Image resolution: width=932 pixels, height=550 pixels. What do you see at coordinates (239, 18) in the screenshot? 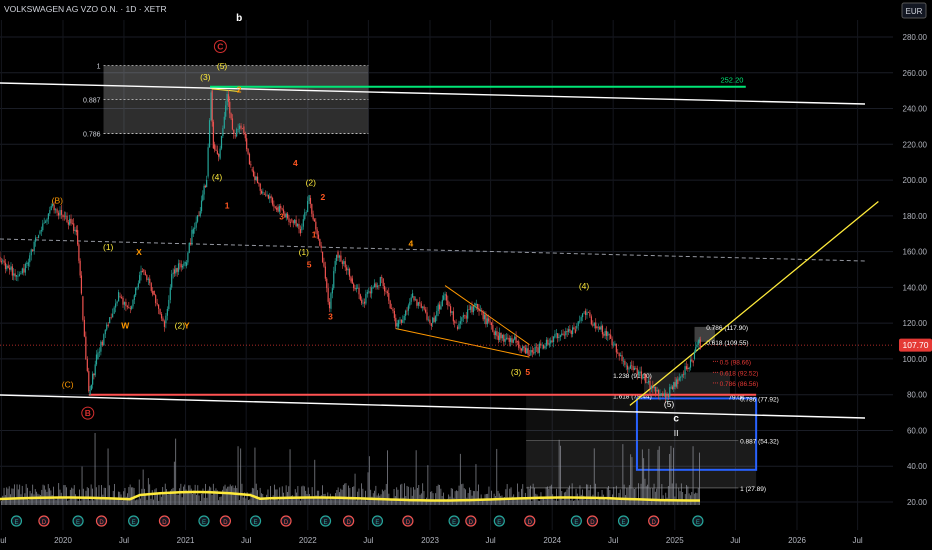
I see `wave-label: b` at bounding box center [239, 18].